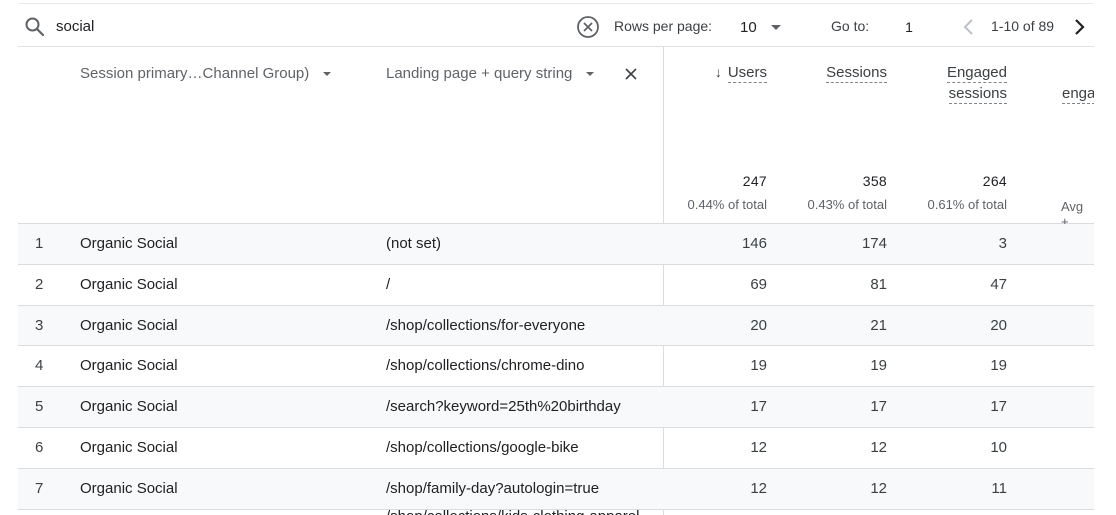 Image resolution: width=1116 pixels, height=515 pixels. What do you see at coordinates (747, 73) in the screenshot?
I see `users-header-label: Users` at bounding box center [747, 73].